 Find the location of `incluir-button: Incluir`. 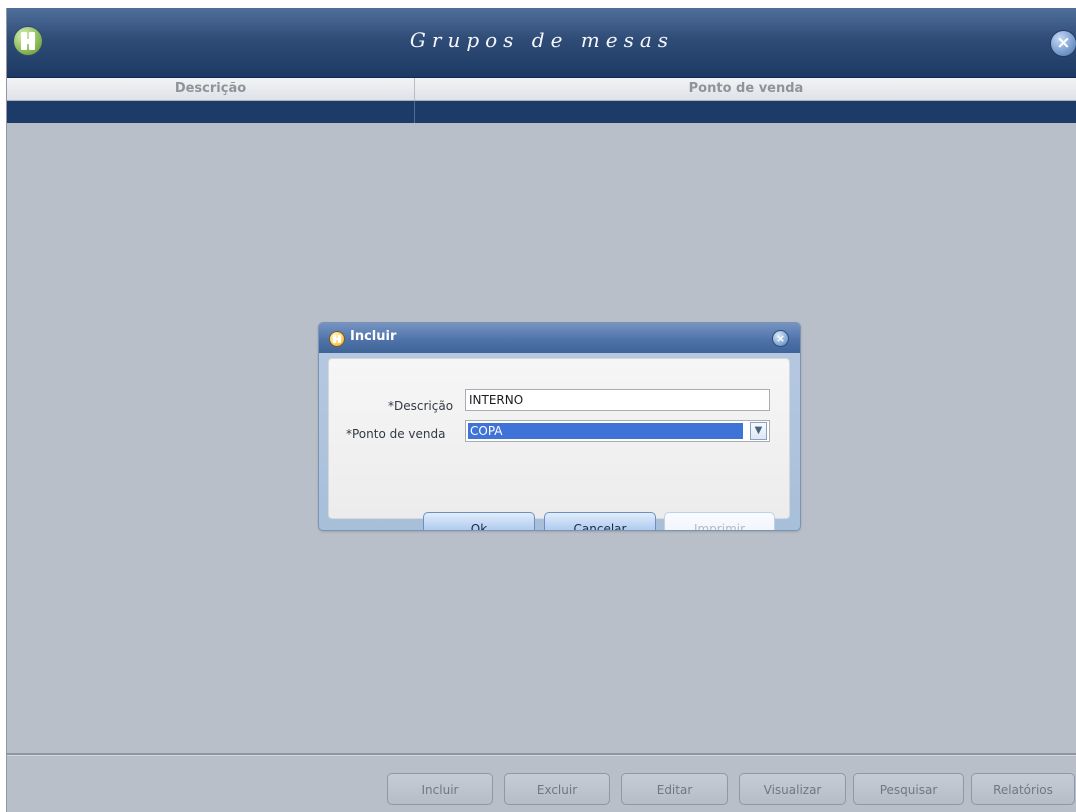

incluir-button: Incluir is located at coordinates (440, 789).